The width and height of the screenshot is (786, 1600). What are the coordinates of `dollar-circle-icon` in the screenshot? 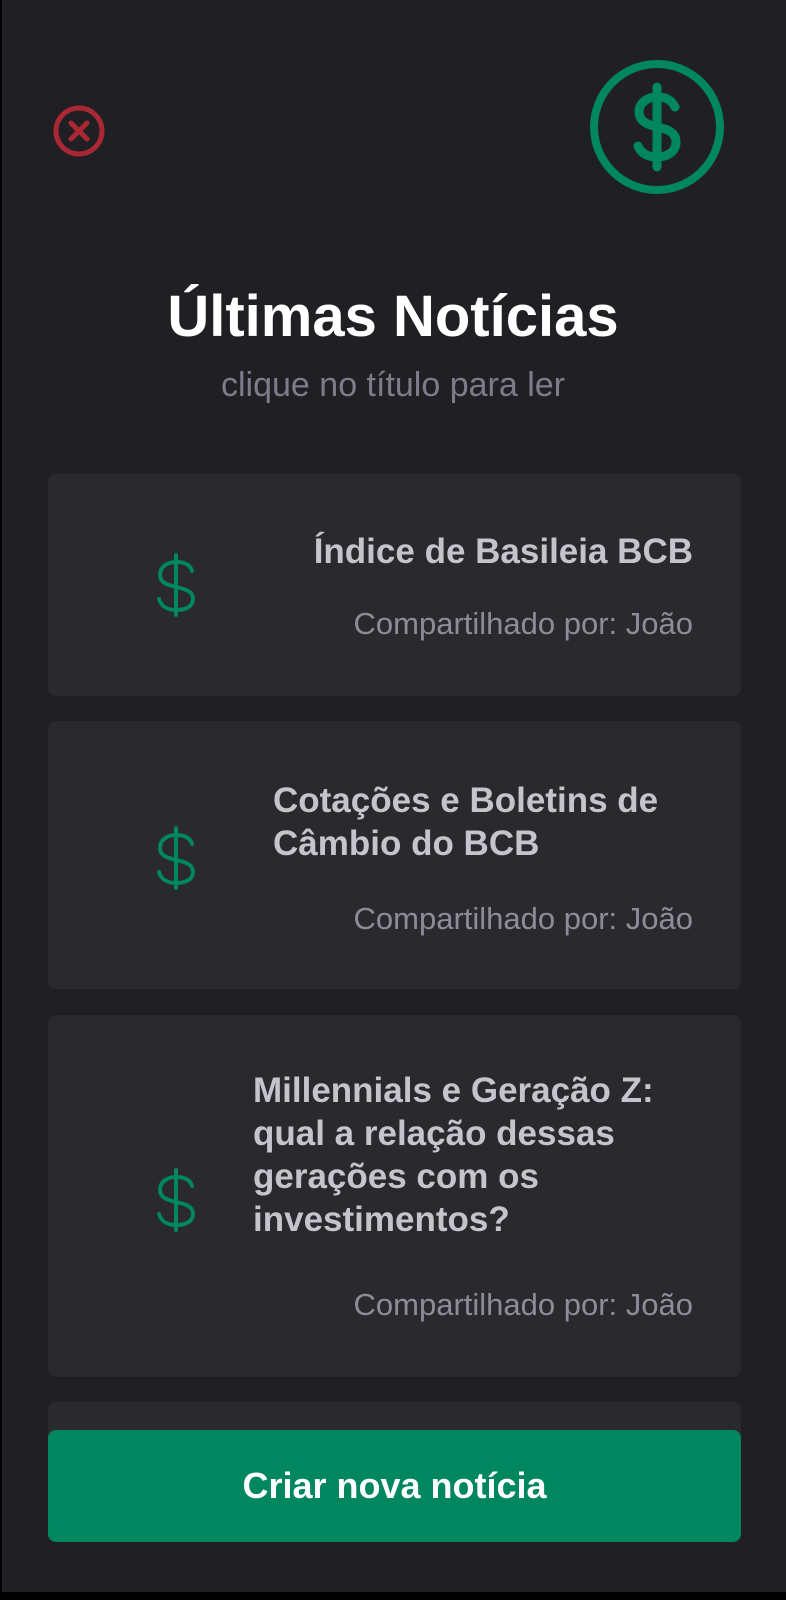 It's located at (657, 127).